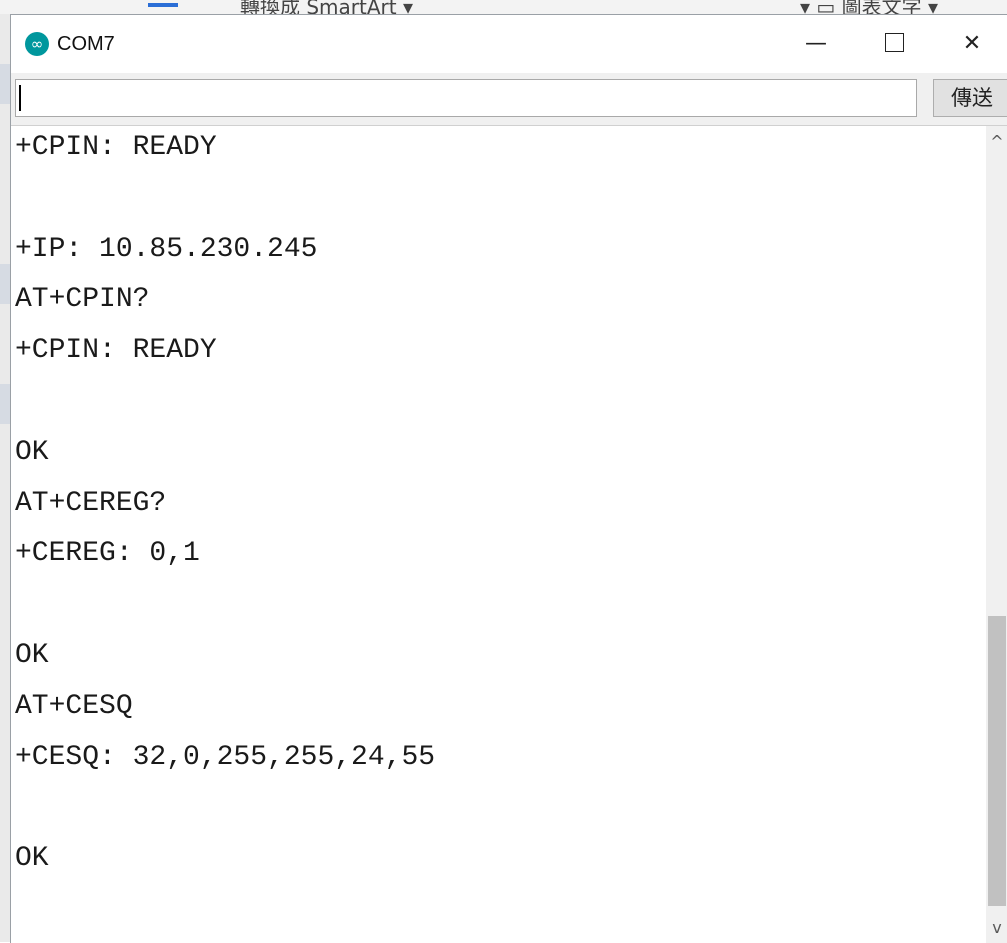 This screenshot has width=1007, height=943. Describe the element at coordinates (466, 98) in the screenshot. I see `send-input` at that location.